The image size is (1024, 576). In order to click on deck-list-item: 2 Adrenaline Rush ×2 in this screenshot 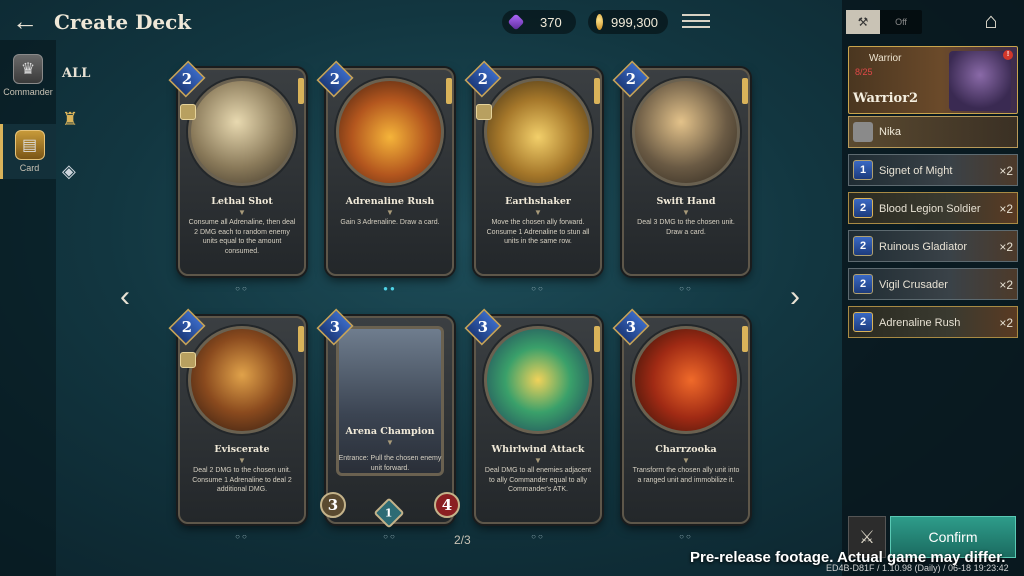, I will do `click(933, 322)`.